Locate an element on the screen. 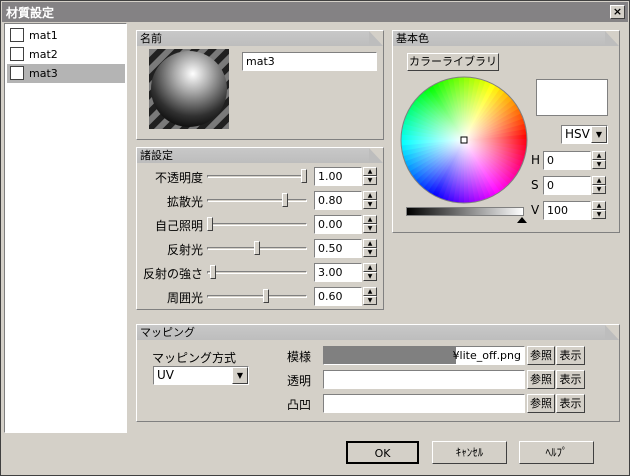 The height and width of the screenshot is (476, 630). group-header: 名前 is located at coordinates (260, 38).